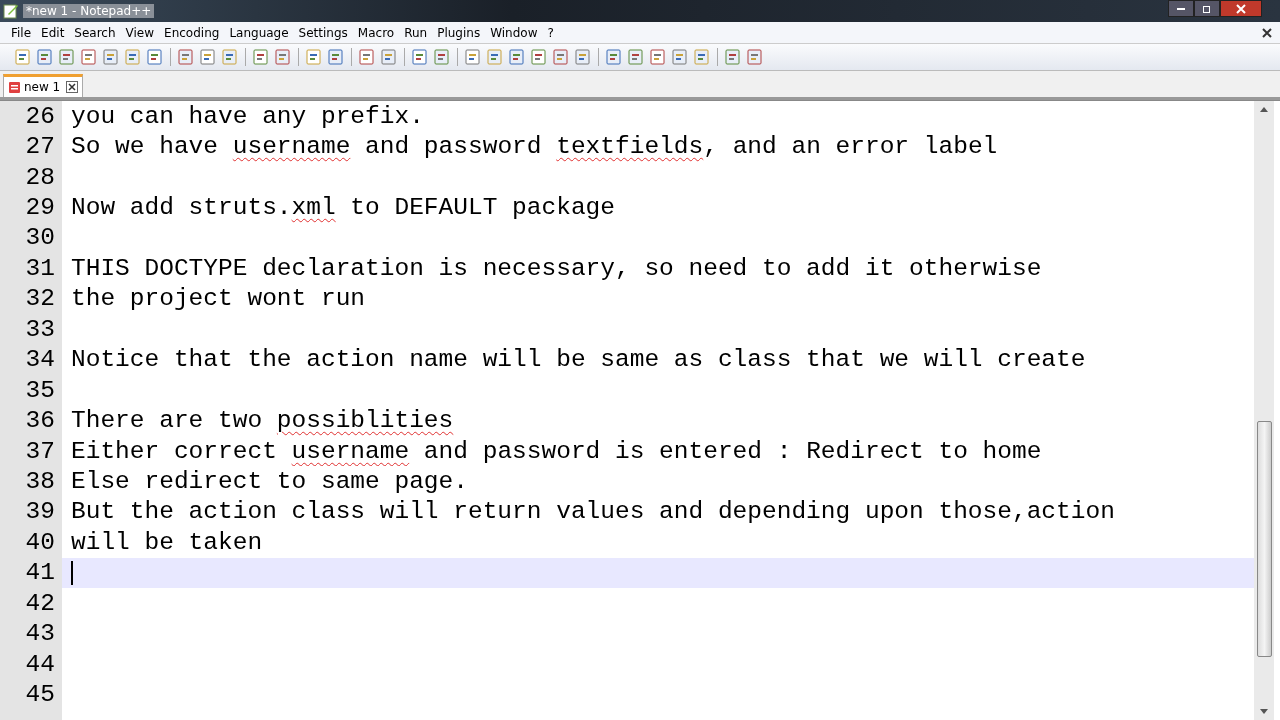  I want to click on line-number: 34, so click(40, 360).